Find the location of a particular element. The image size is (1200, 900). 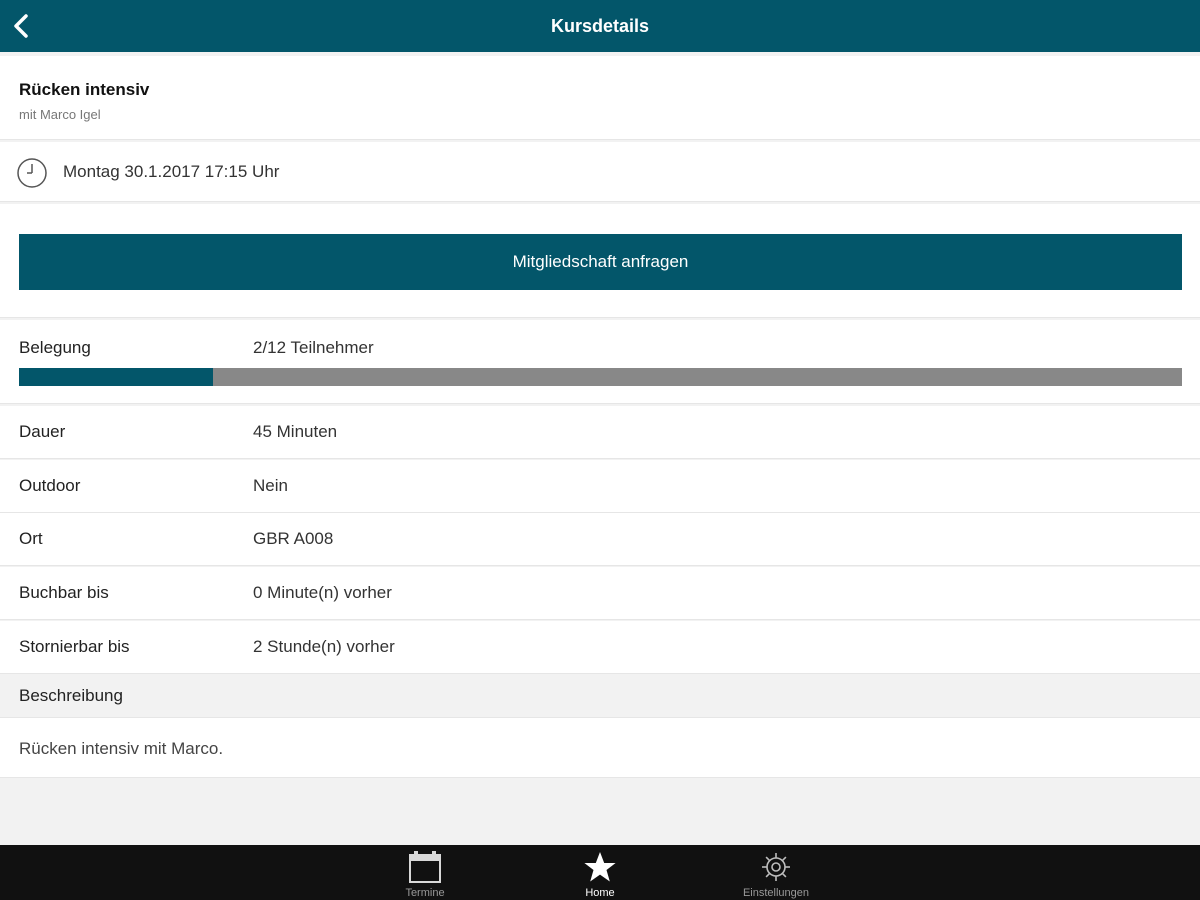

page-title: Kursdetails is located at coordinates (600, 25).